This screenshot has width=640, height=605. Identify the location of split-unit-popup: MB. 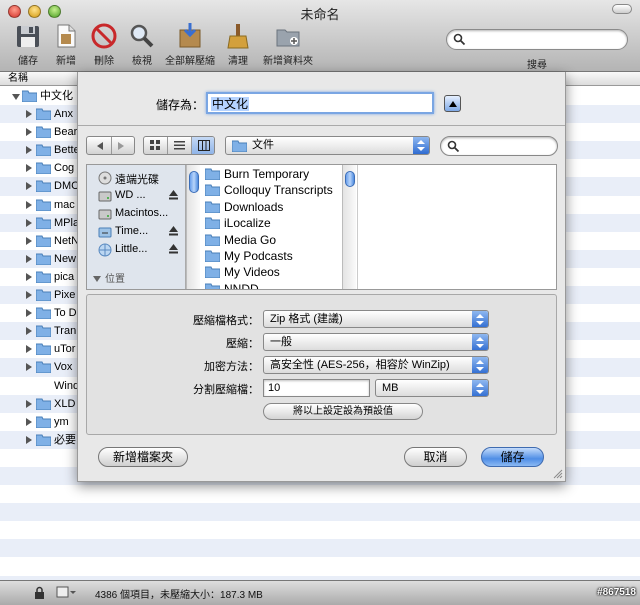
(432, 388).